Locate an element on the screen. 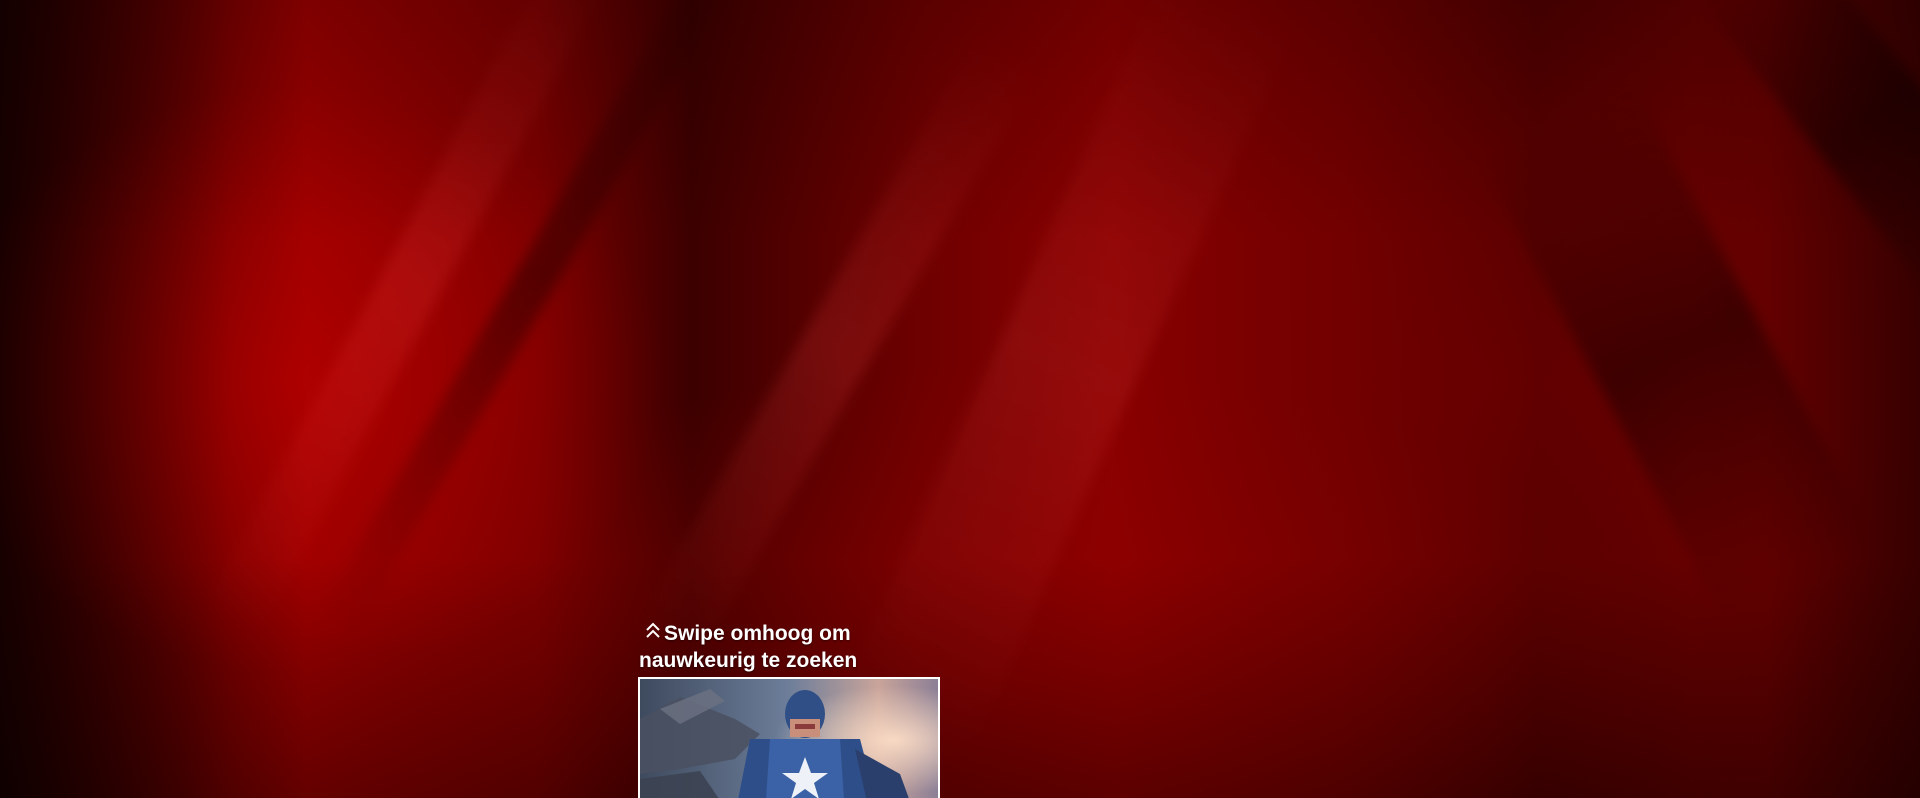  scrub-preview-thumbnail is located at coordinates (789, 737).